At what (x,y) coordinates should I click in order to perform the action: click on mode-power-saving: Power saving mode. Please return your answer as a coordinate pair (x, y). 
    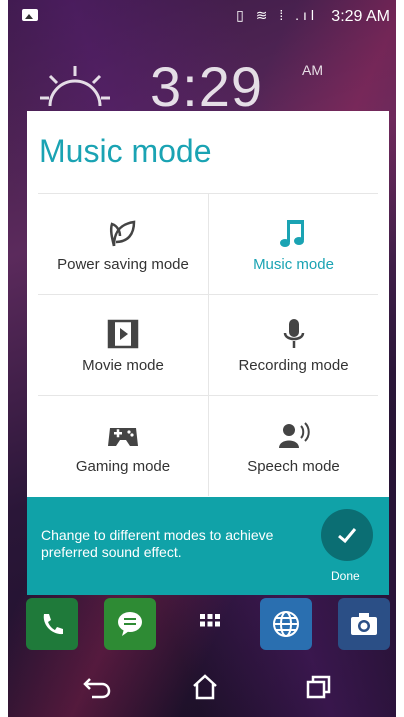
    Looking at the image, I should click on (123, 243).